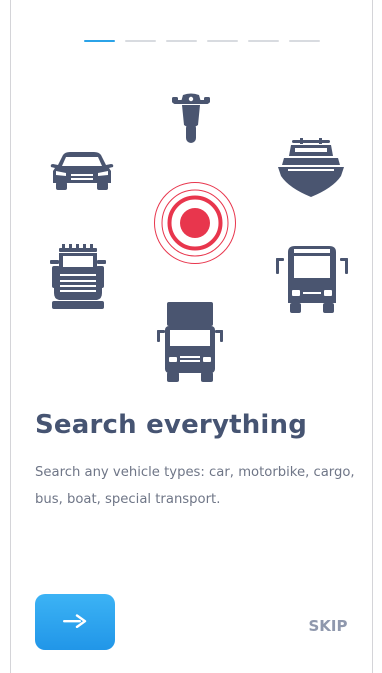  I want to click on boat-icon, so click(311, 168).